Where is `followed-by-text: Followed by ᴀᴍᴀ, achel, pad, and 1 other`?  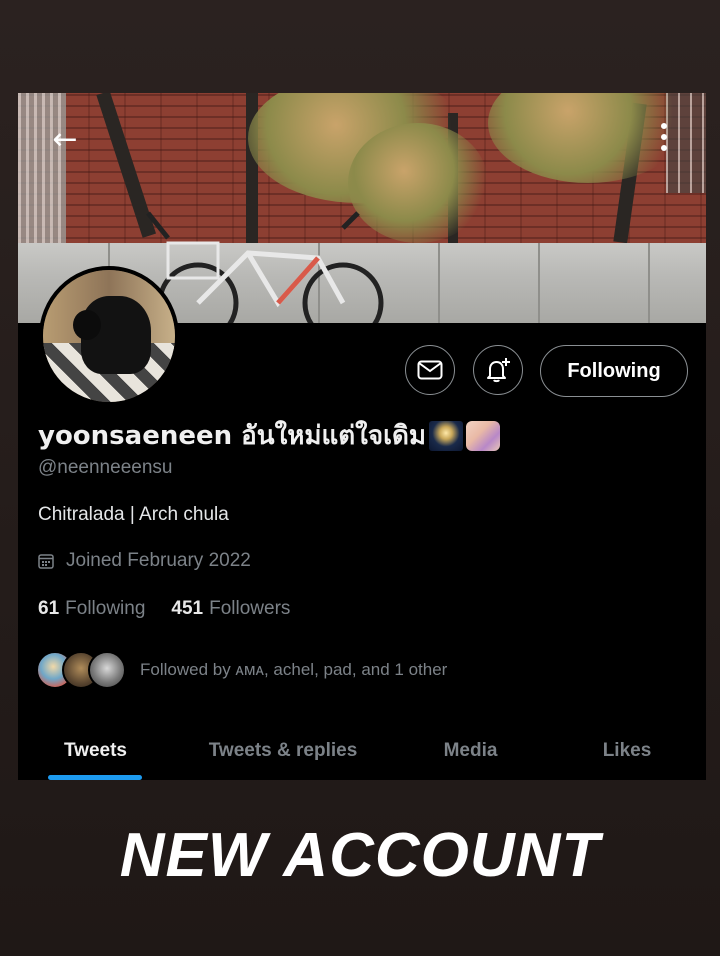 followed-by-text: Followed by ᴀᴍᴀ, achel, pad, and 1 other is located at coordinates (294, 669).